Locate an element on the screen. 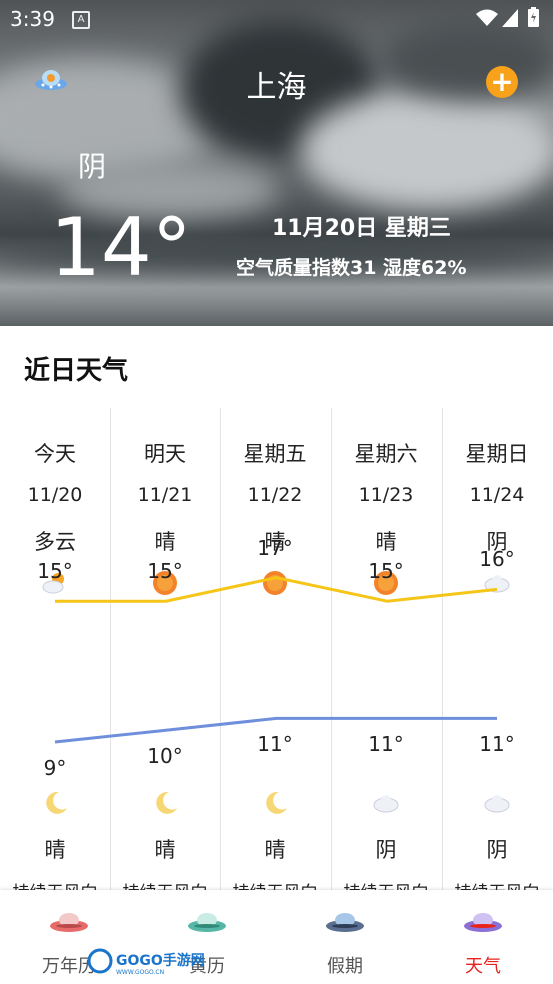 This screenshot has width=553, height=984. air-quality-humidity: 空气质量指数31 湿度62% is located at coordinates (351, 268).